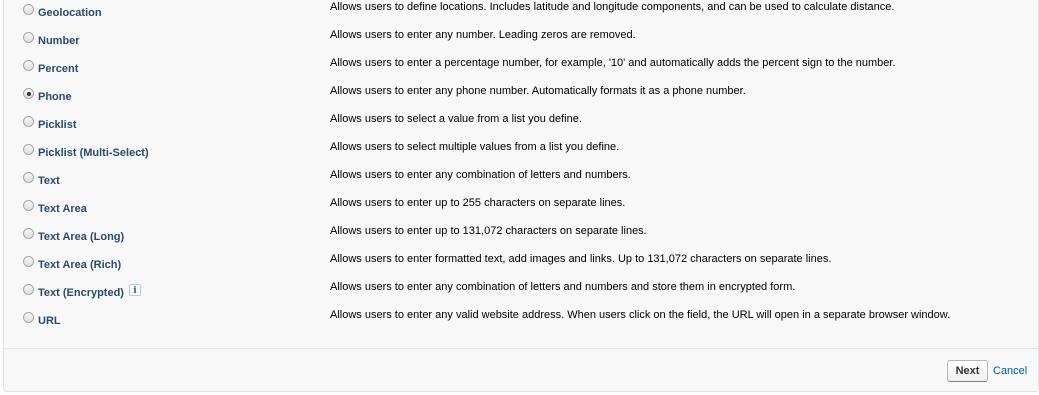 This screenshot has width=1039, height=395. I want to click on label-text-encrypted: Text (Encrypted), so click(81, 293).